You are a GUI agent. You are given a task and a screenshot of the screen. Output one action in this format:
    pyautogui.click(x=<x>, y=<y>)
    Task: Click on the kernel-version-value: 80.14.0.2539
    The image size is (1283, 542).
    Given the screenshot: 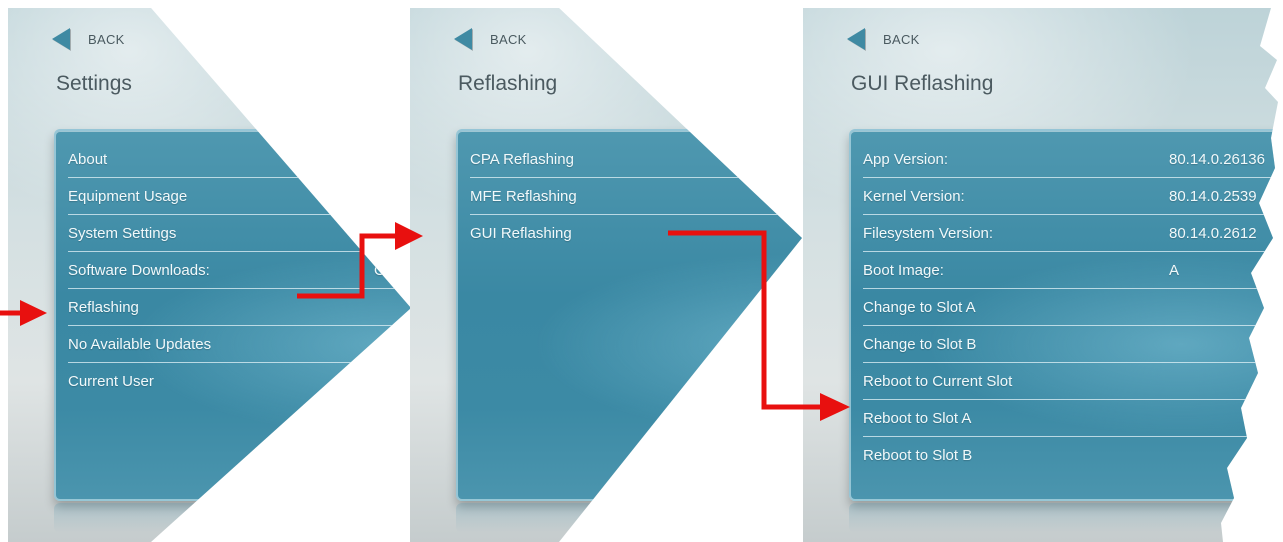 What is the action you would take?
    pyautogui.click(x=1213, y=196)
    